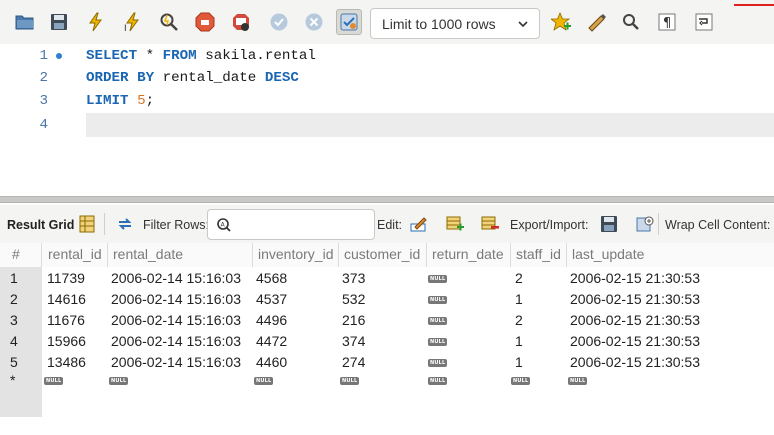 The height and width of the screenshot is (435, 774). What do you see at coordinates (169, 22) in the screenshot?
I see `explain-icon` at bounding box center [169, 22].